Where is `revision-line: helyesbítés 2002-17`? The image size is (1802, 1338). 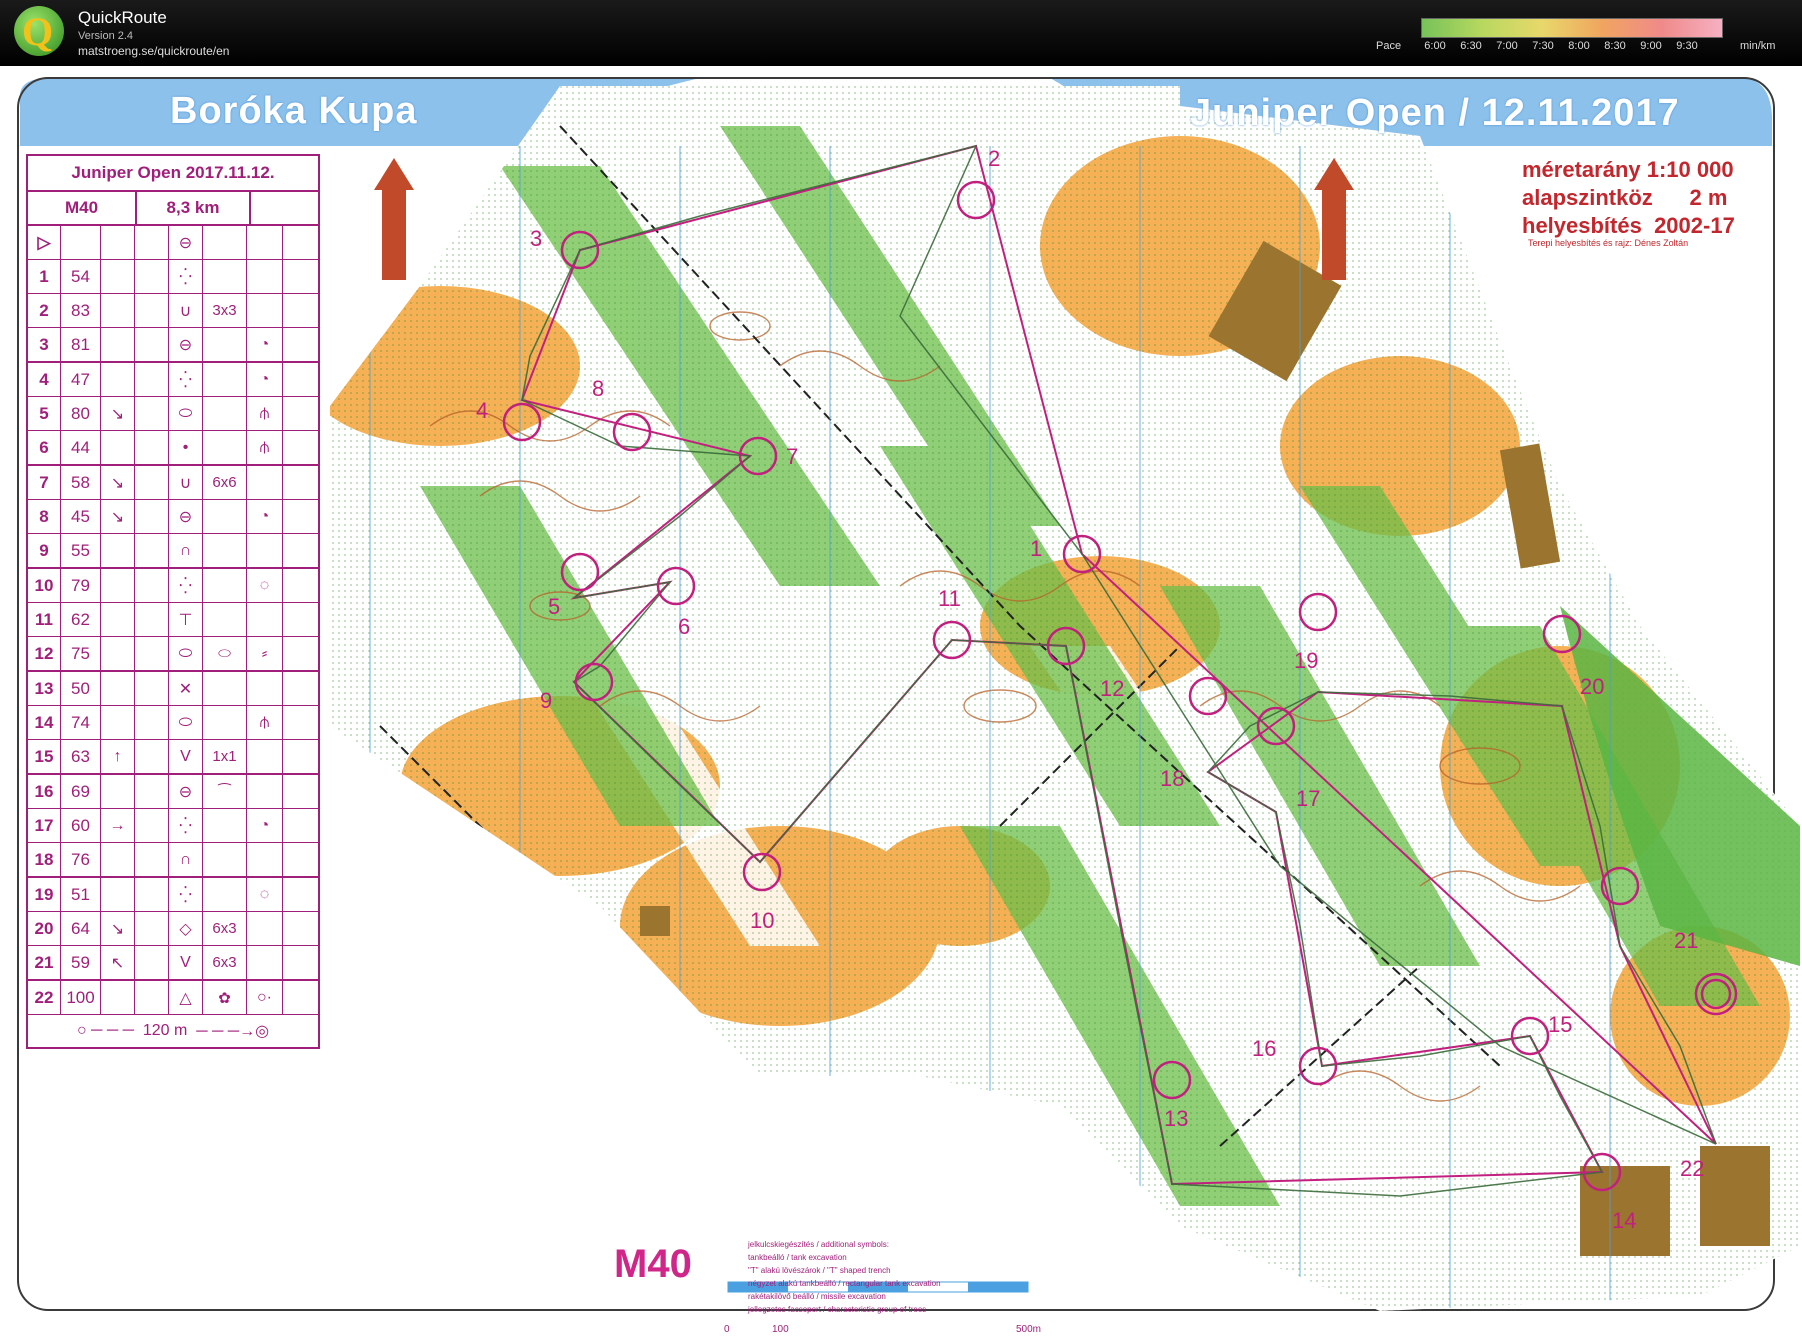 revision-line: helyesbítés 2002-17 is located at coordinates (1628, 225).